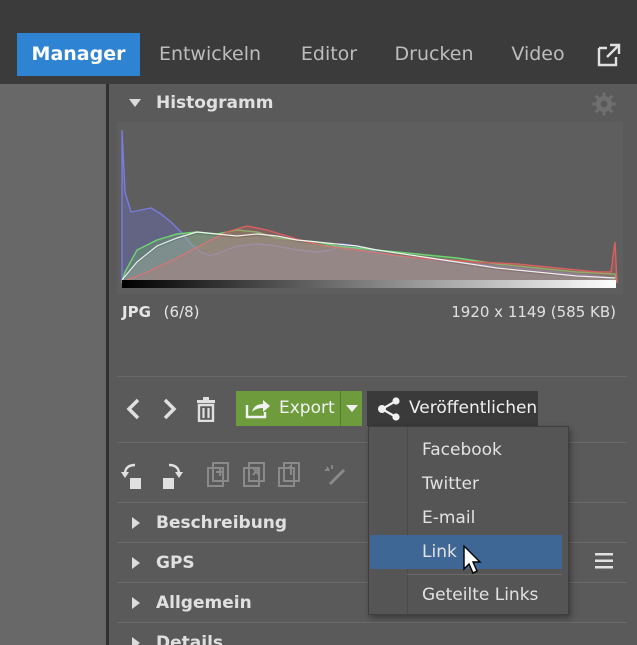 The width and height of the screenshot is (637, 645). I want to click on hamburger-menu-icon, so click(604, 561).